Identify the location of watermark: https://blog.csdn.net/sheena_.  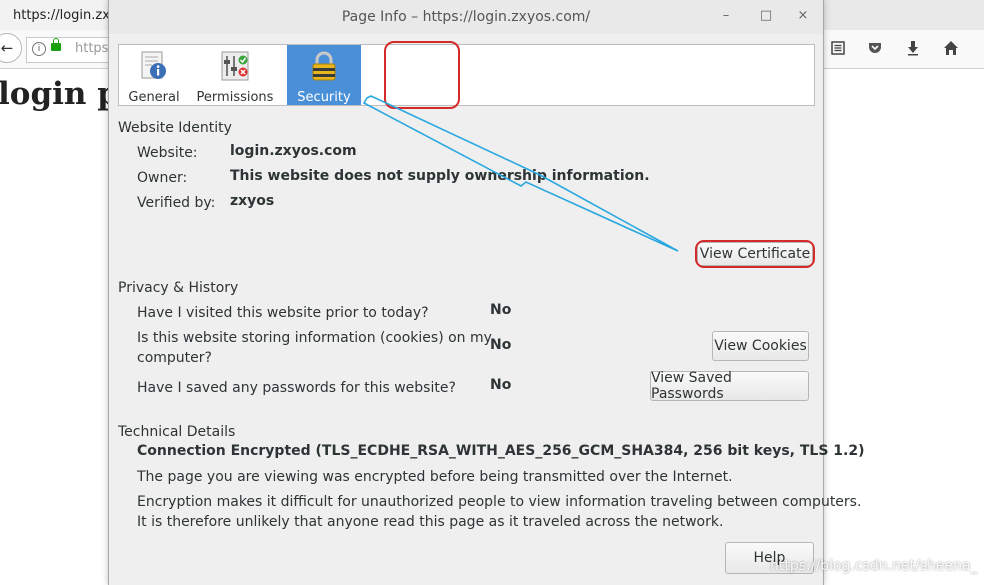
(874, 566).